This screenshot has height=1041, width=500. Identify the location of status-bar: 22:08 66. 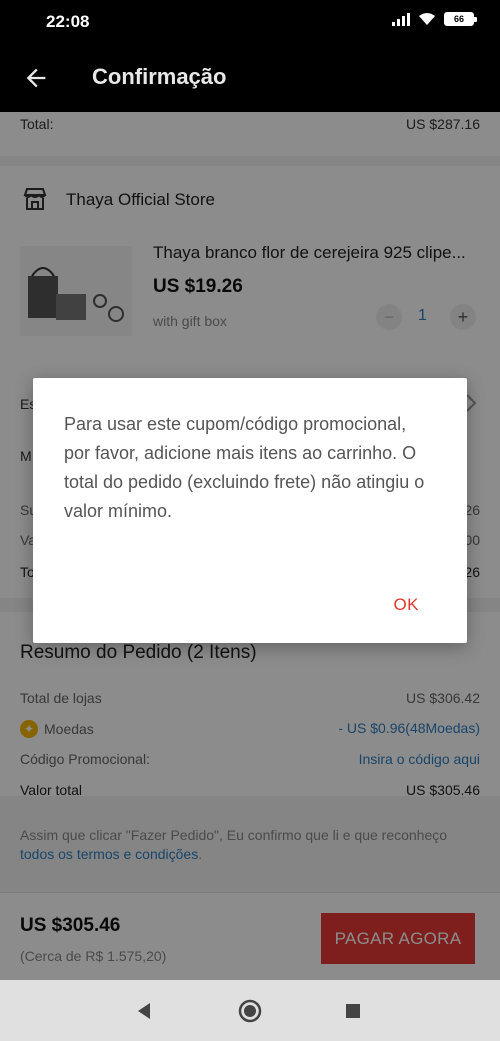
(250, 23).